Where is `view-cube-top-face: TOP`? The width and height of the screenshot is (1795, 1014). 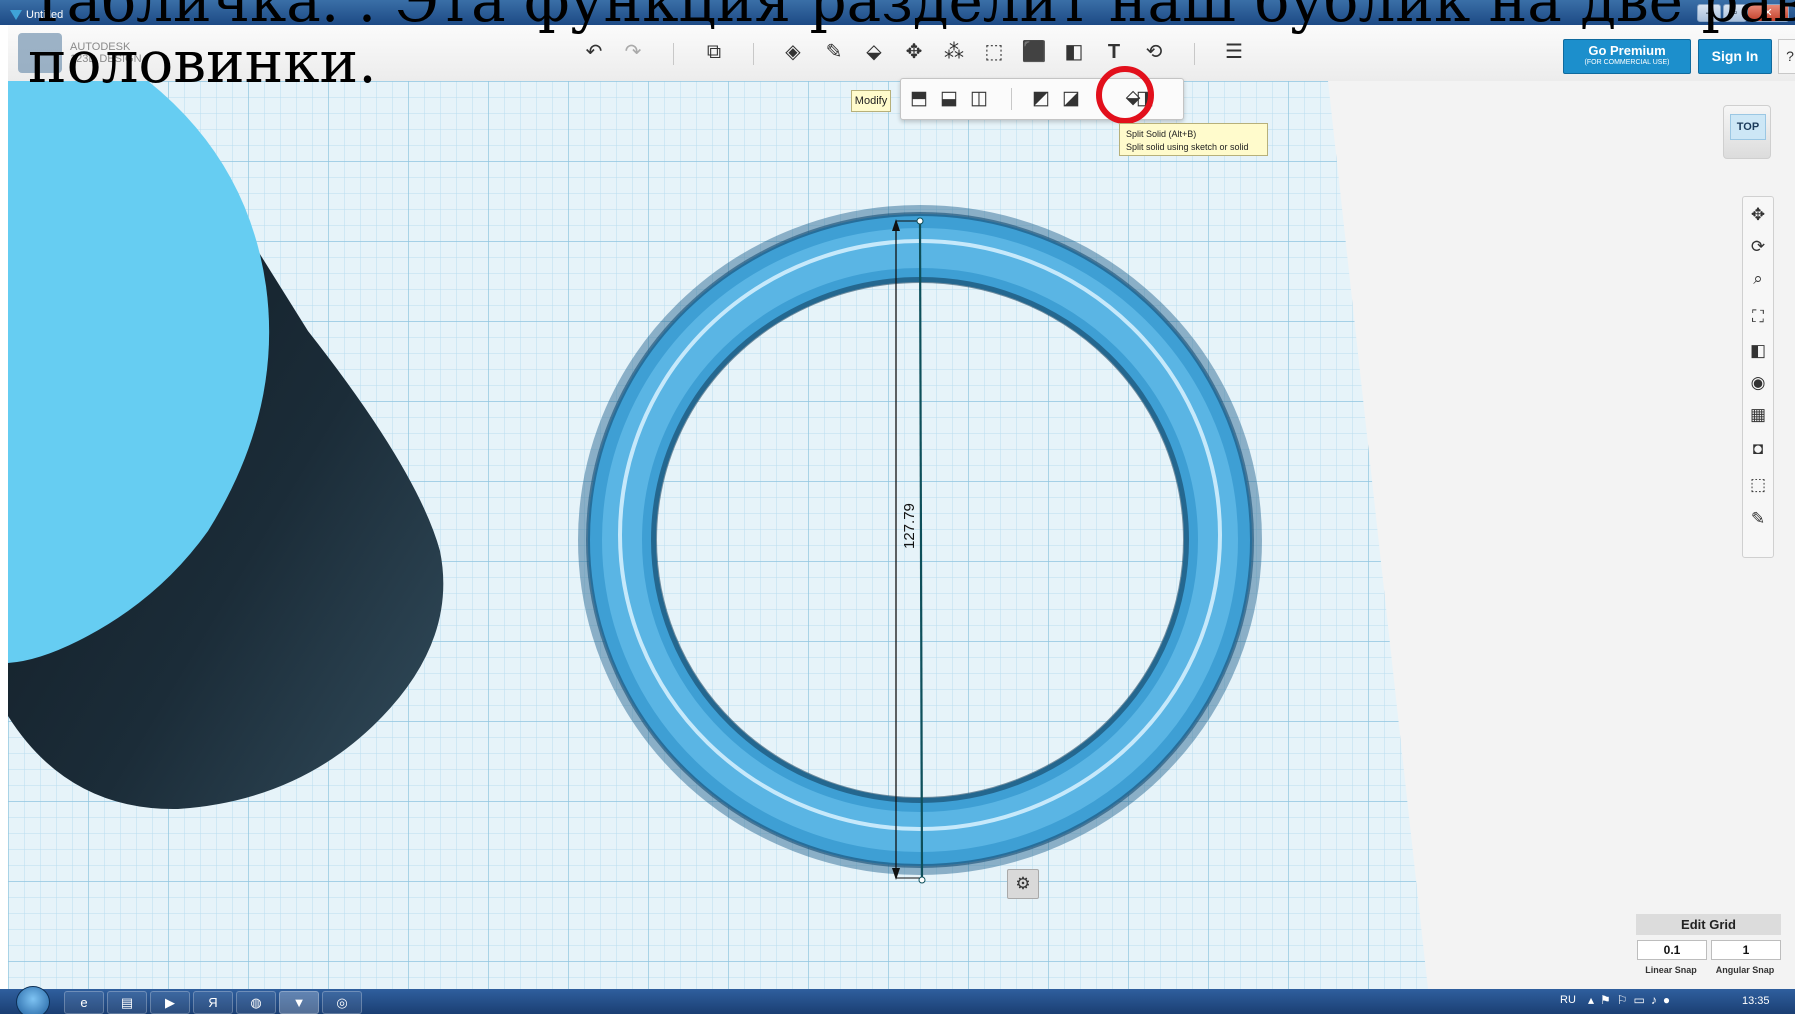 view-cube-top-face: TOP is located at coordinates (1748, 127).